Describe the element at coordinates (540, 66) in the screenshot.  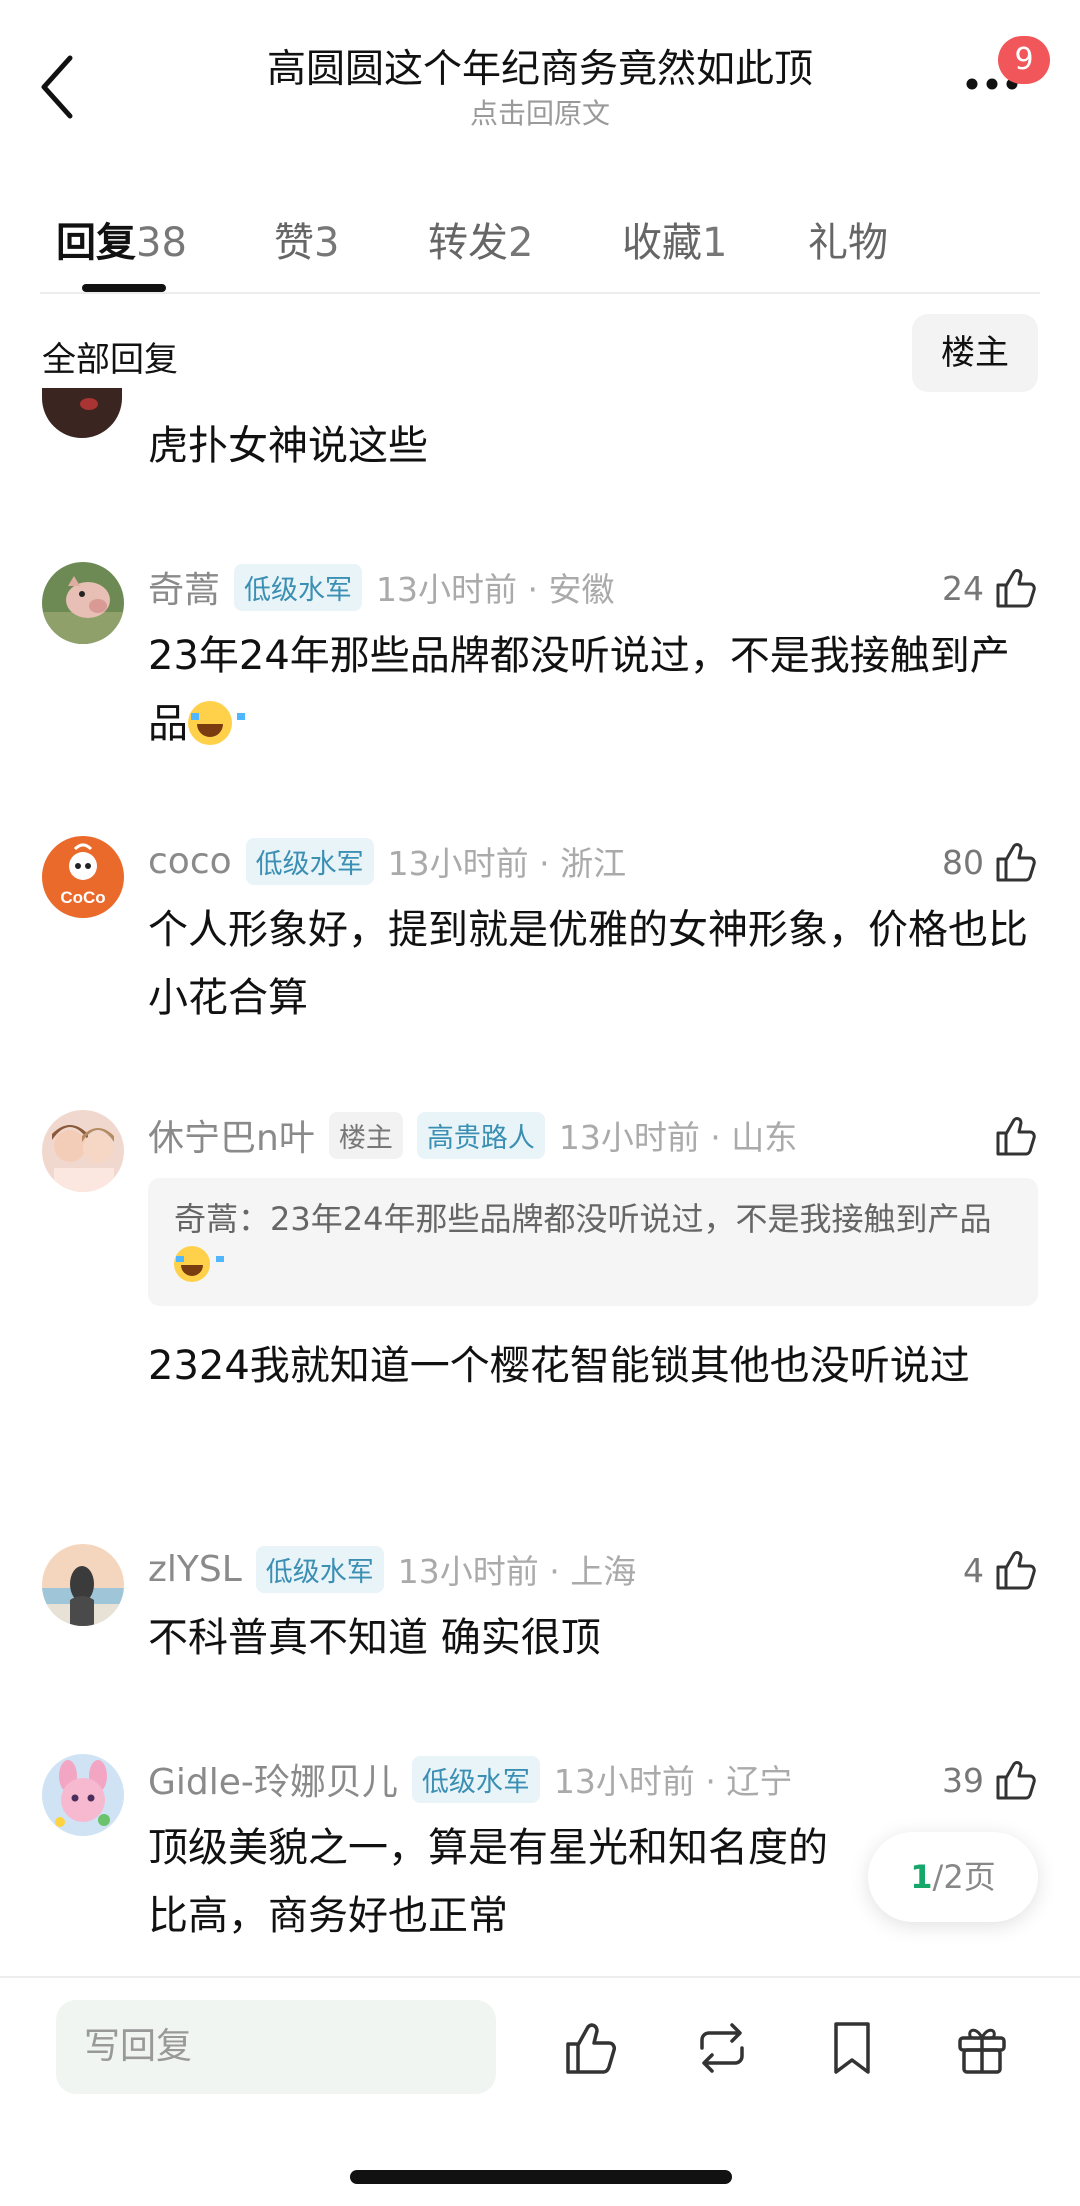
I see `post-title: 高圆圆这个年纪商务竟然如此顶` at that location.